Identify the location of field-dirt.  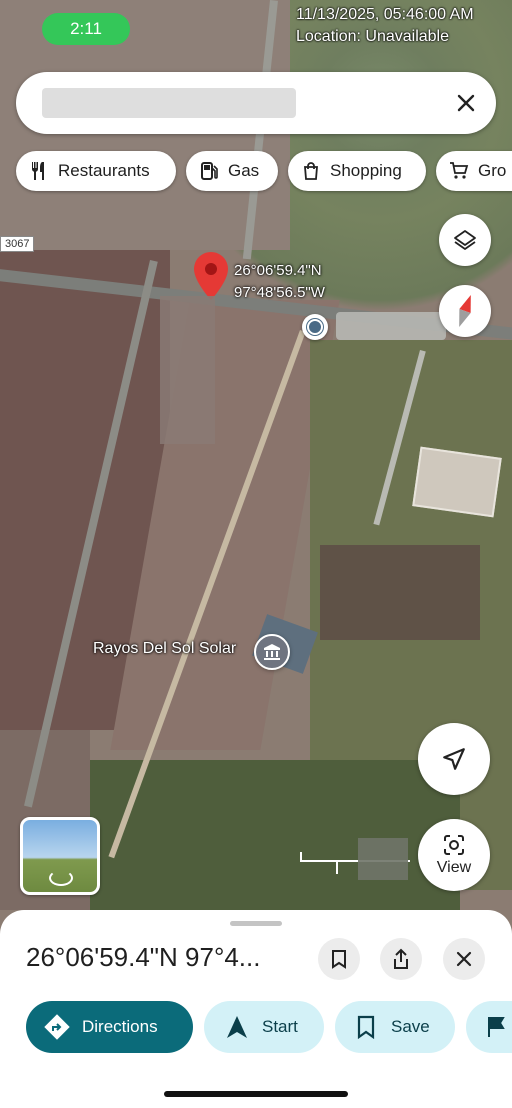
(400, 592).